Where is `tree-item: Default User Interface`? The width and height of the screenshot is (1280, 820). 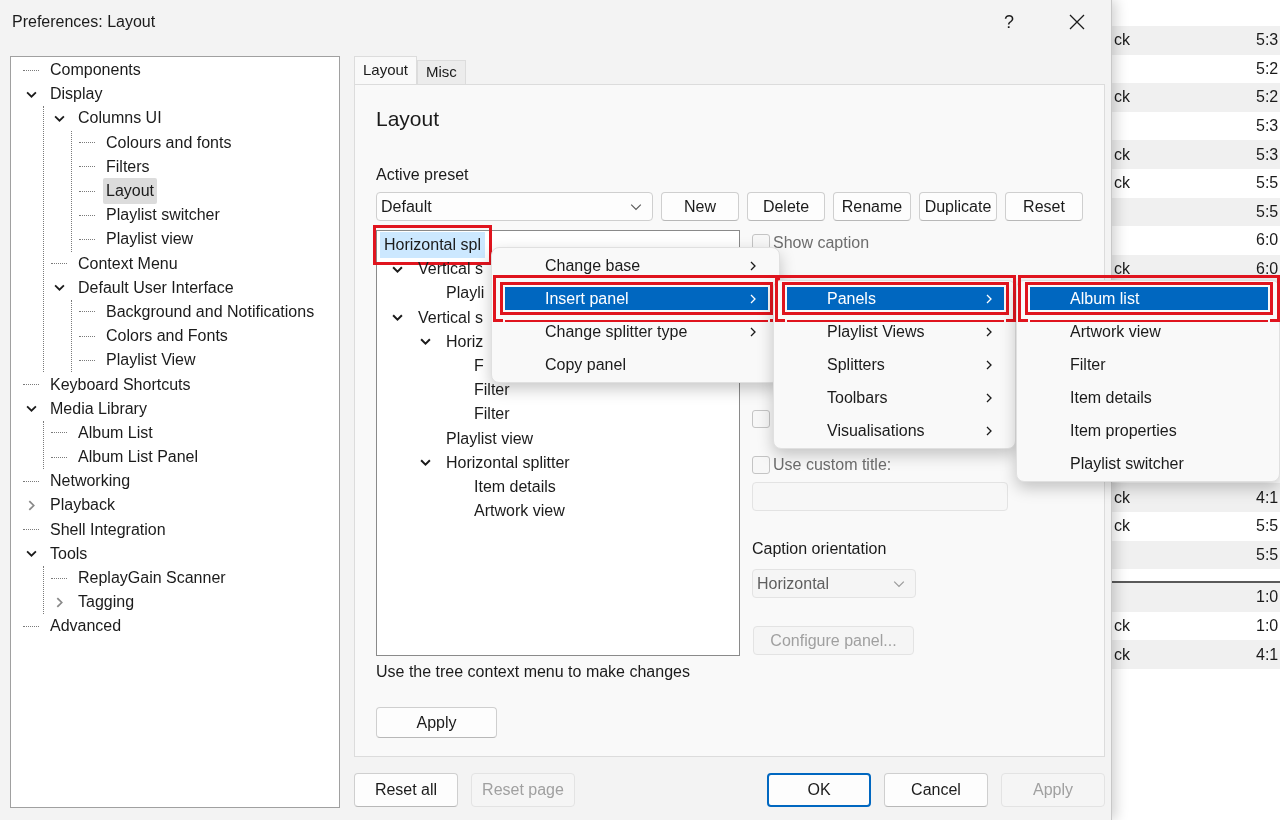
tree-item: Default User Interface is located at coordinates (156, 287).